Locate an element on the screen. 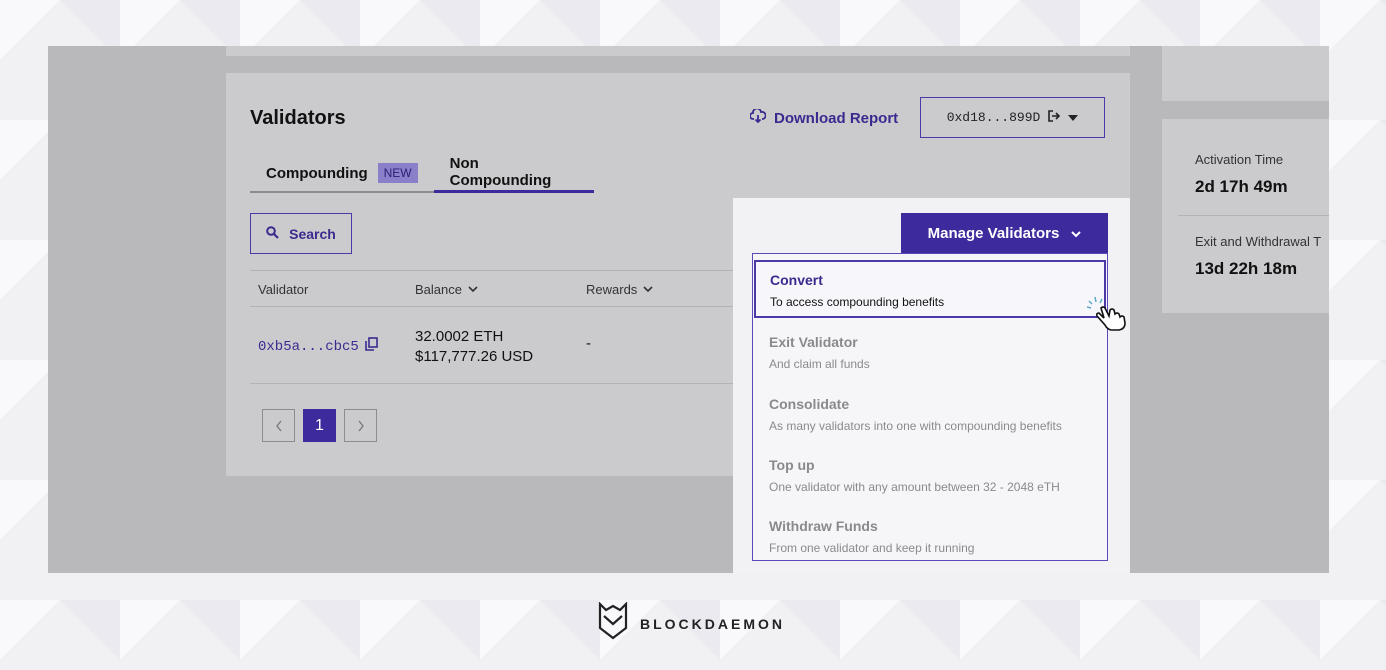  new-badge: NEW is located at coordinates (397, 173).